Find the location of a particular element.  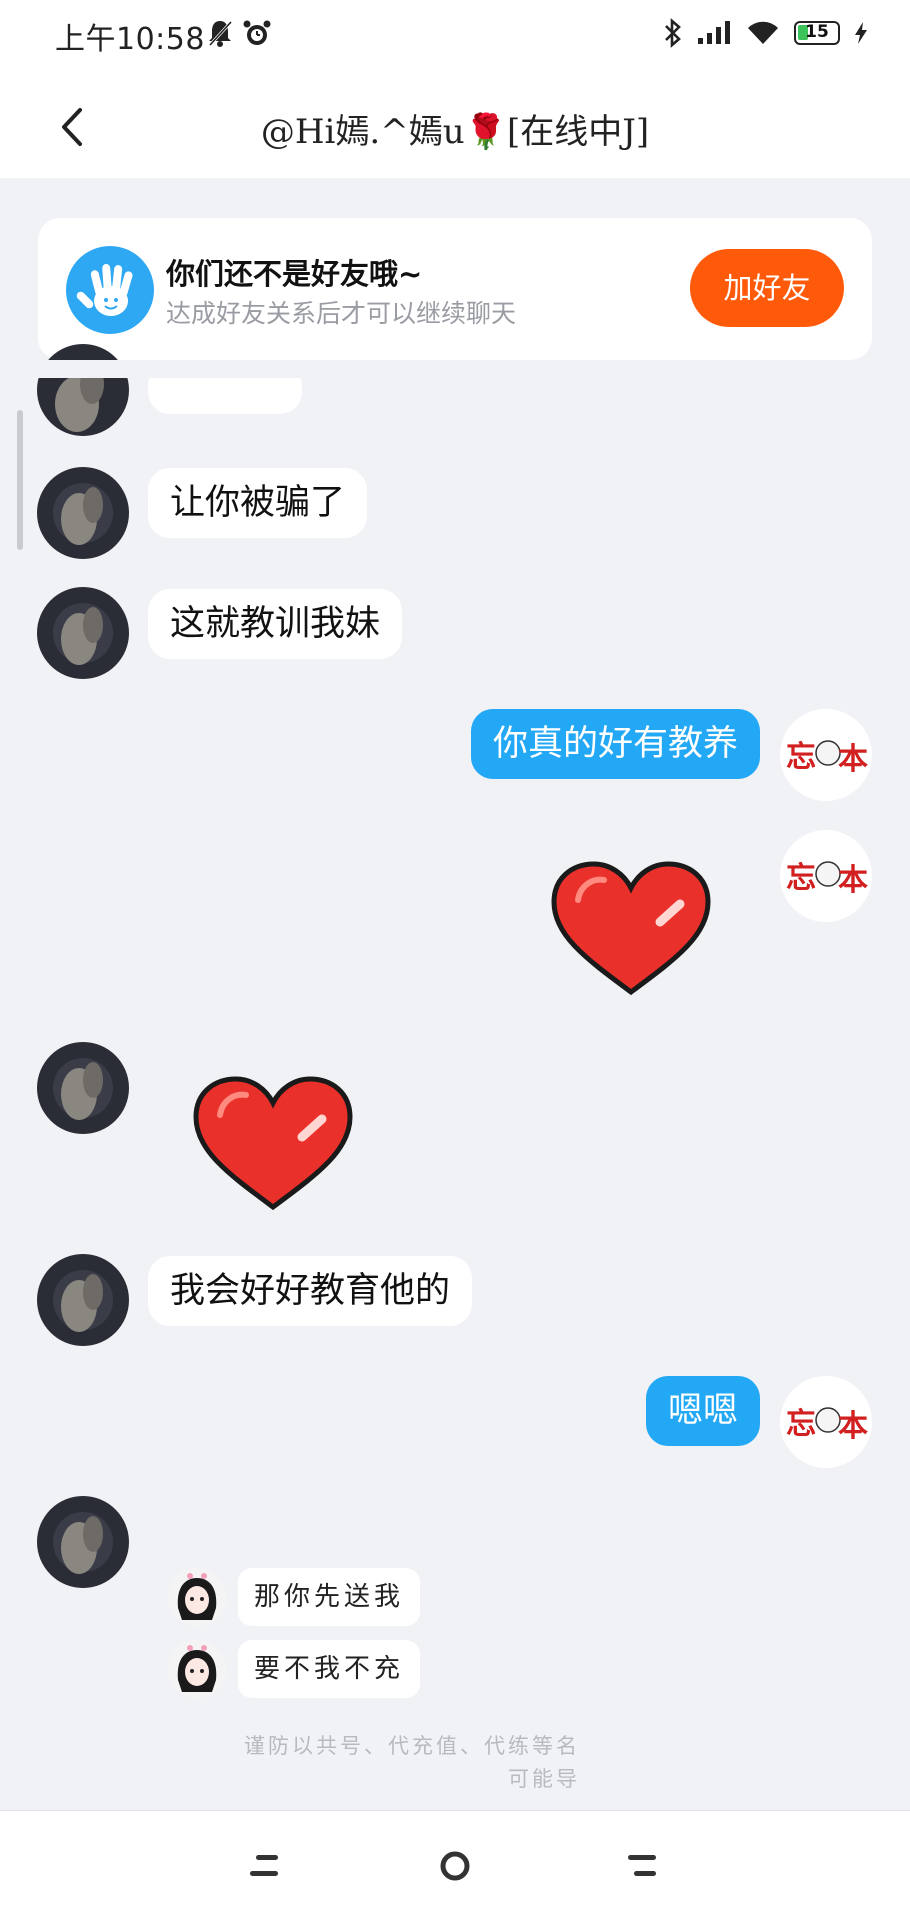

message-bubble: 让你被骗了 is located at coordinates (258, 503).